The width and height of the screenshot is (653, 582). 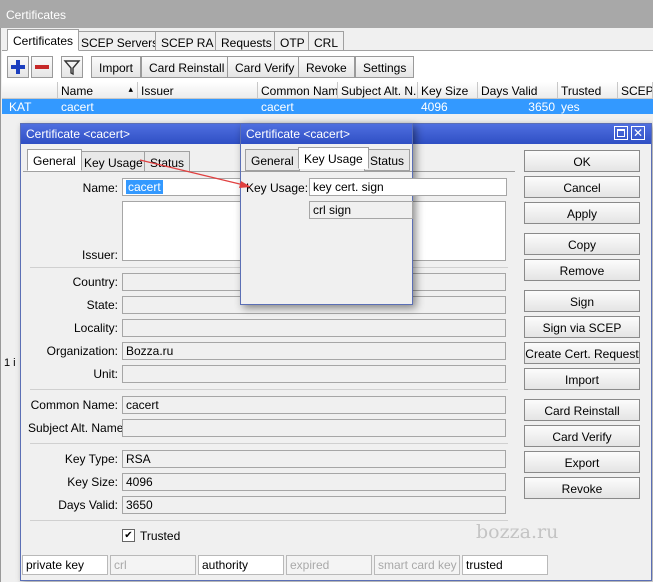 I want to click on key-type-label: Key Type:, so click(x=91, y=459).